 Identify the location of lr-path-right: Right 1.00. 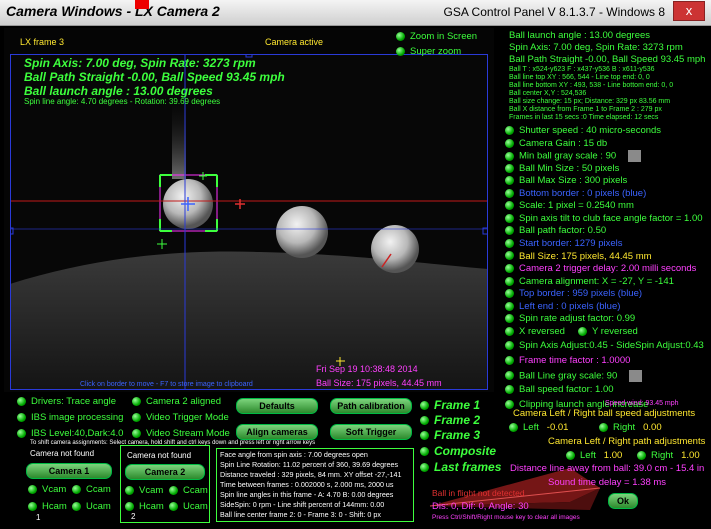
(668, 455).